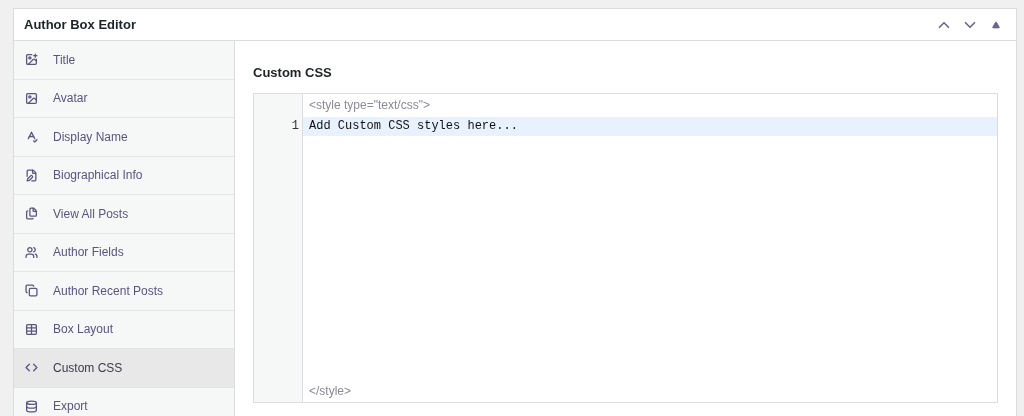 Image resolution: width=1024 pixels, height=416 pixels. What do you see at coordinates (31, 98) in the screenshot?
I see `image-icon` at bounding box center [31, 98].